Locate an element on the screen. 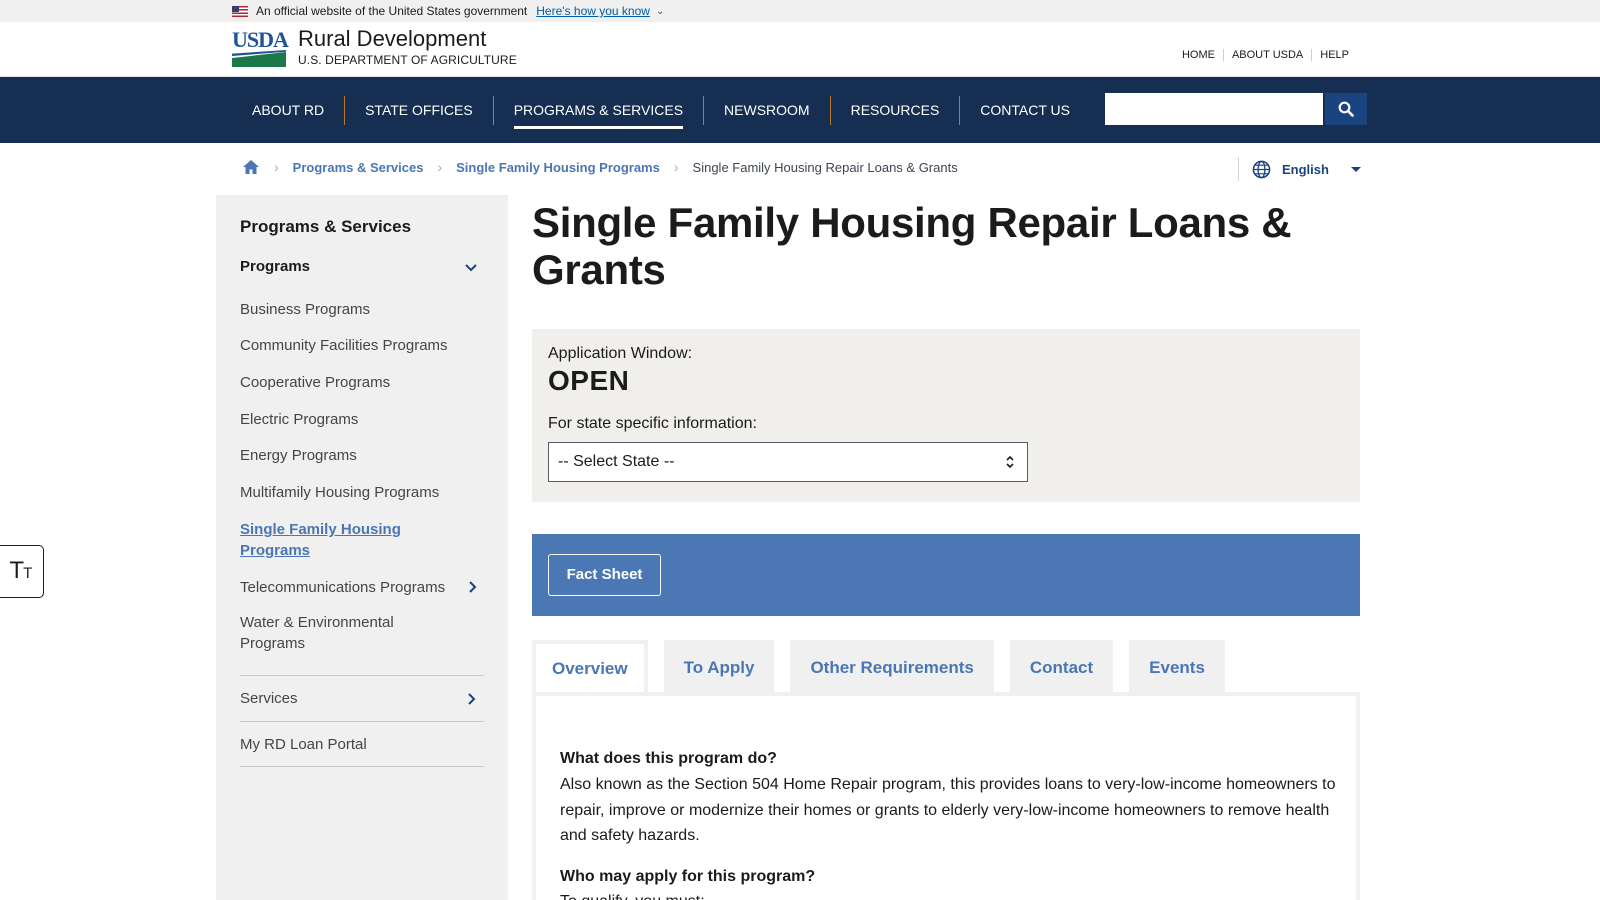  select-arrows-icon is located at coordinates (1010, 462).